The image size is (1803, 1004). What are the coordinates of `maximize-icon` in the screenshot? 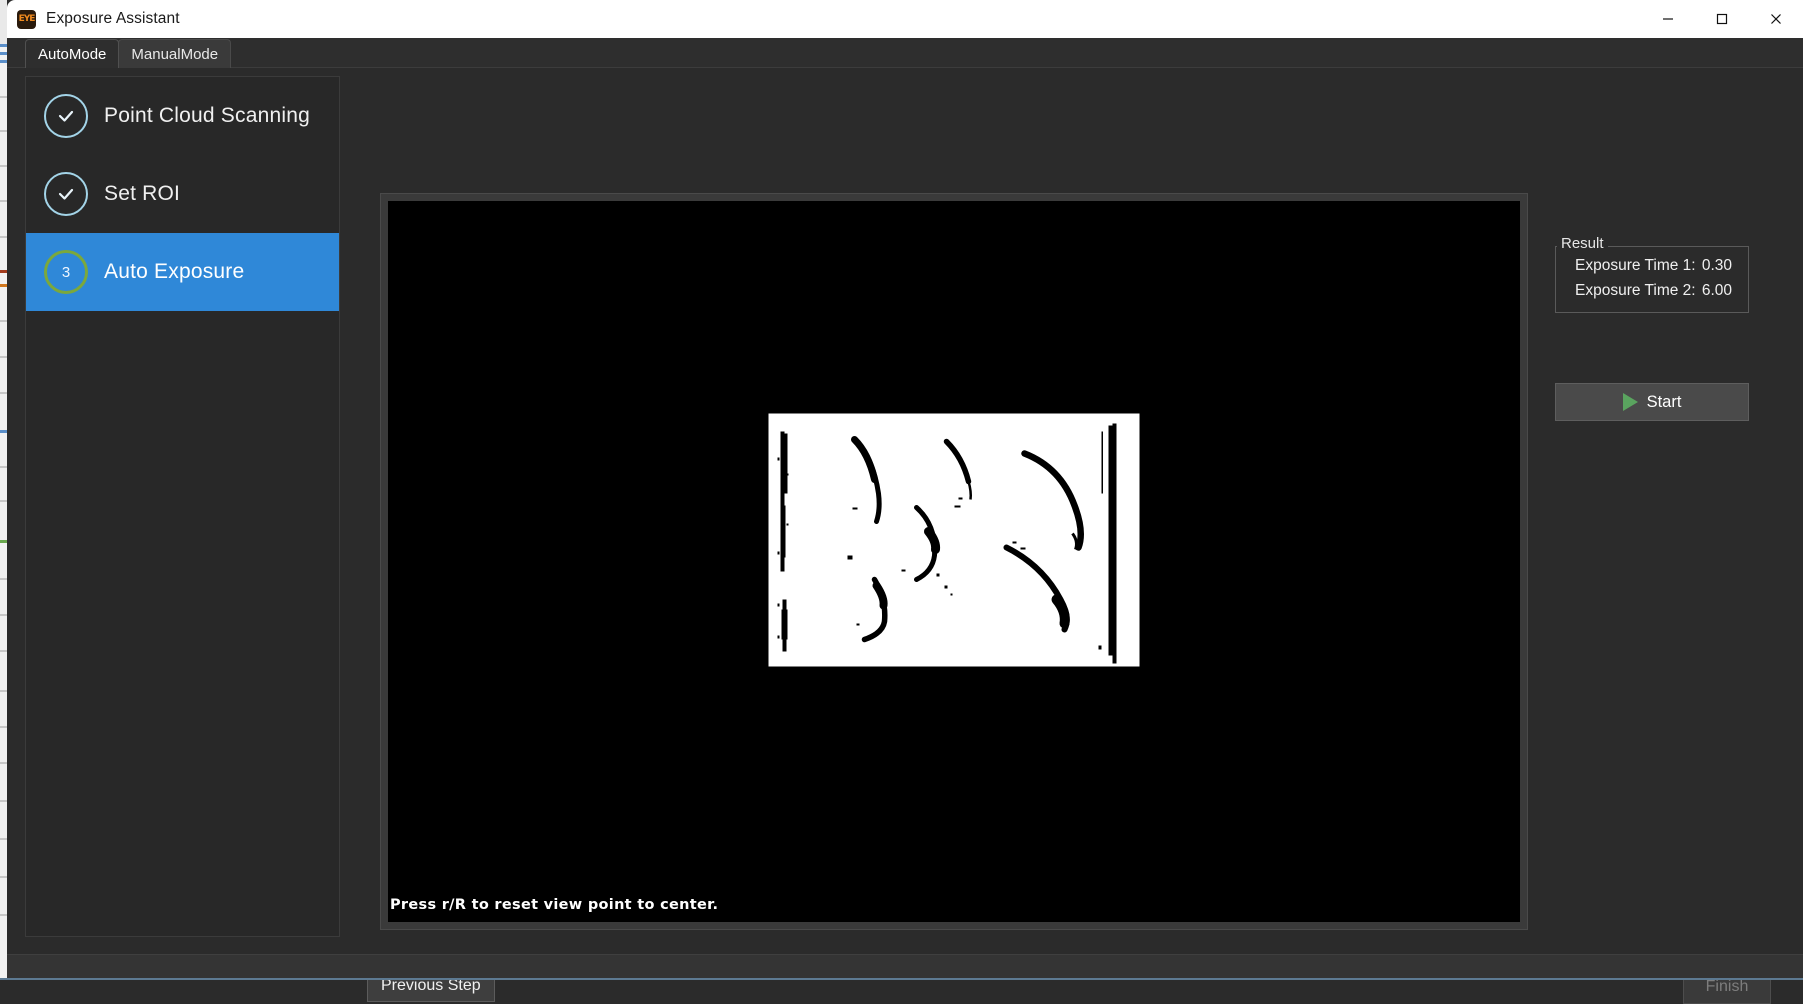 It's located at (1722, 19).